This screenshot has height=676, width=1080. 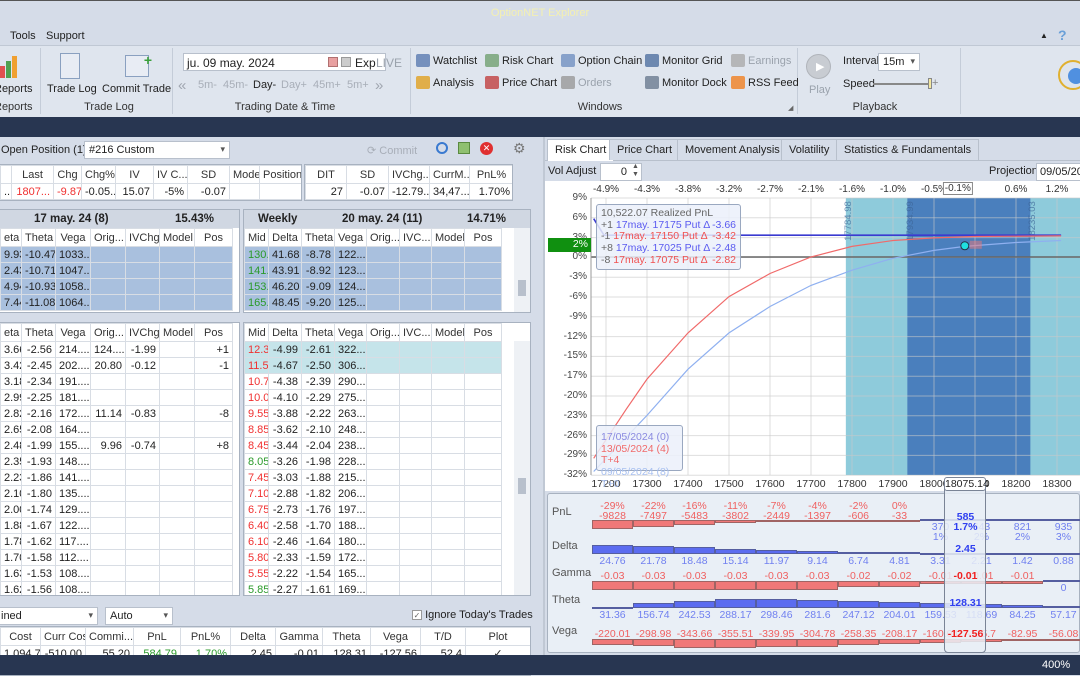 I want to click on window-monitor-grid-button: Monitor Grid, so click(x=684, y=60).